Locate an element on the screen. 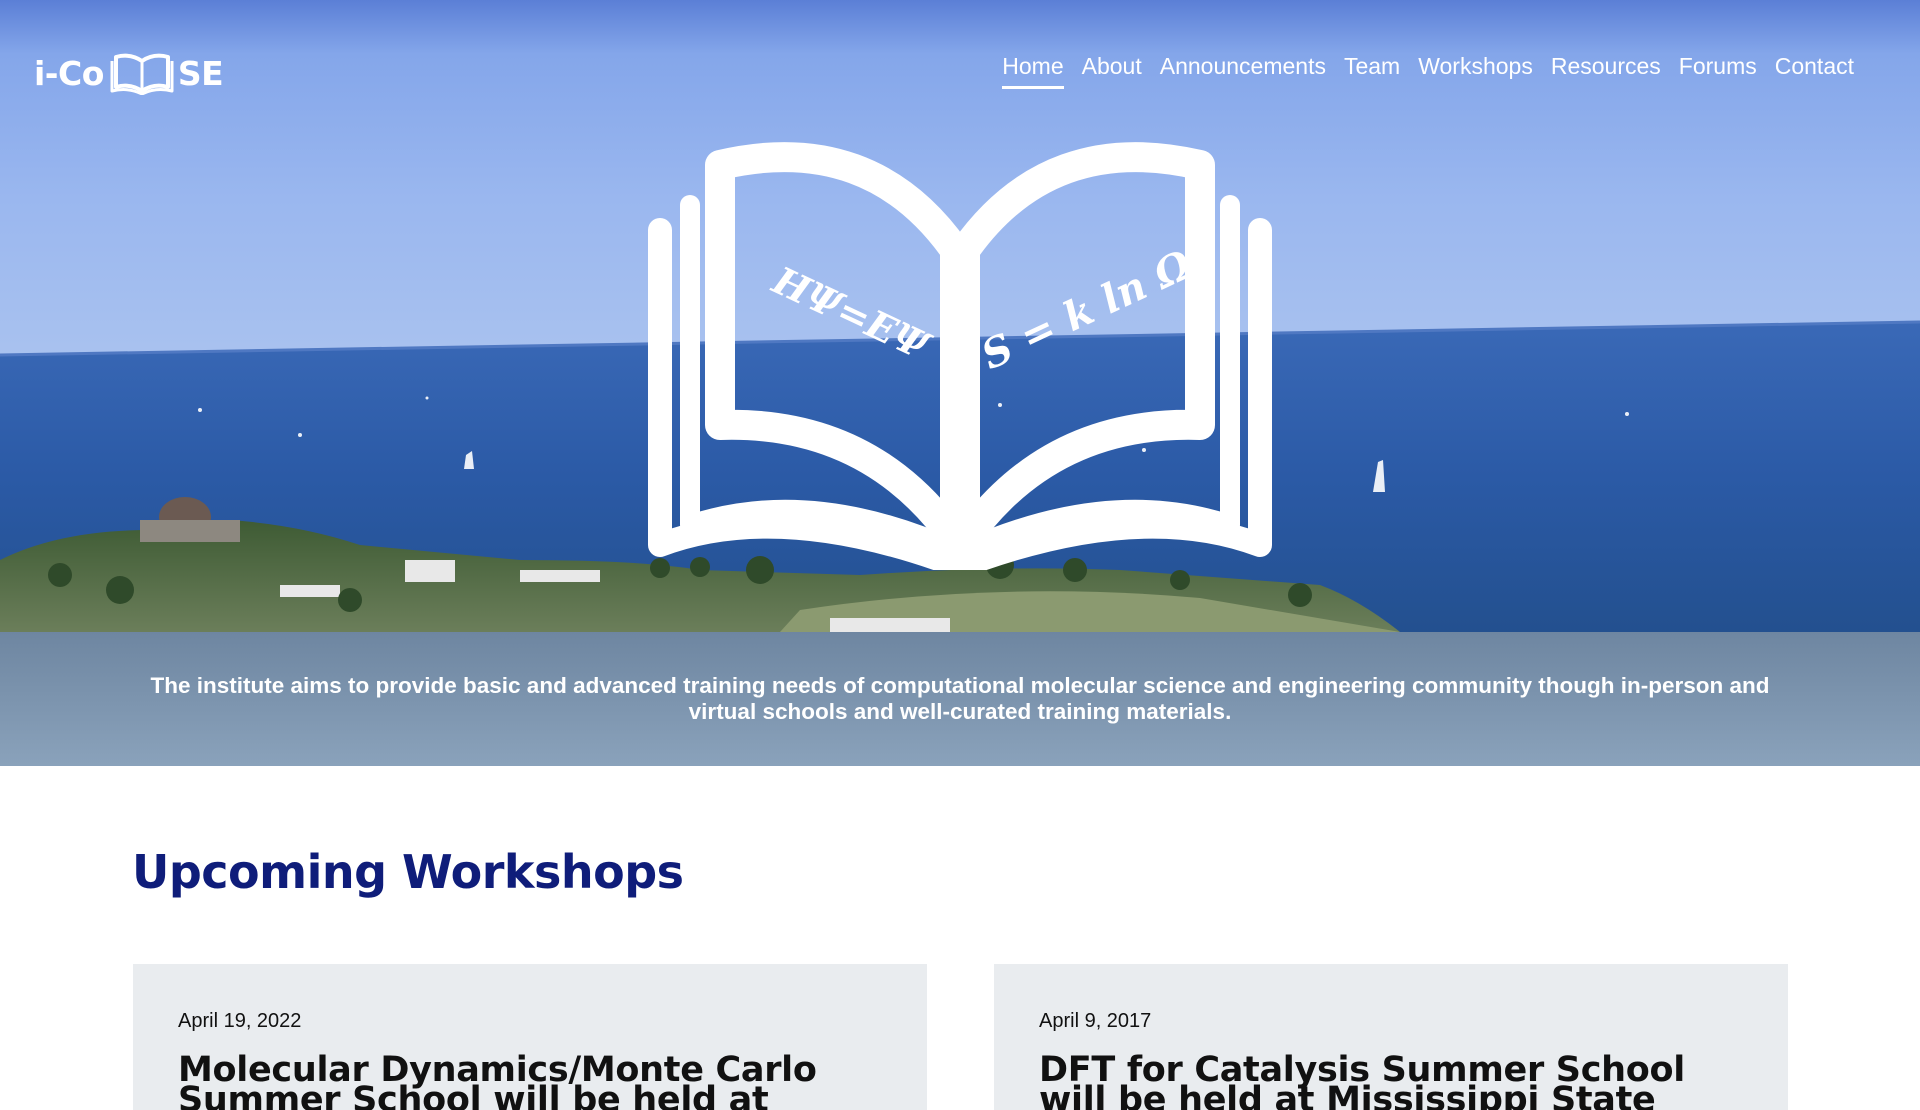 The height and width of the screenshot is (1110, 1920). logo-text-prefix: i-Co is located at coordinates (69, 73).